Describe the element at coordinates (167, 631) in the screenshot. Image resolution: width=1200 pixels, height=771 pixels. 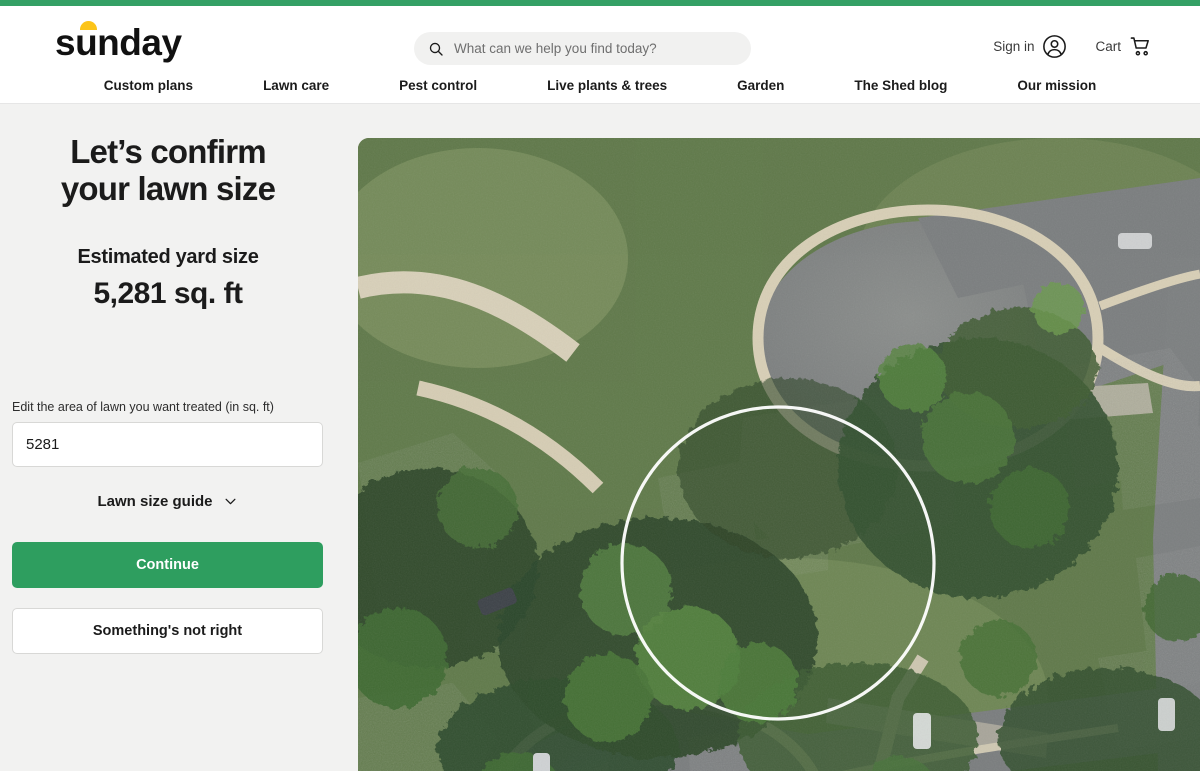
I see `somethings-not-right-button: Something's not right` at that location.